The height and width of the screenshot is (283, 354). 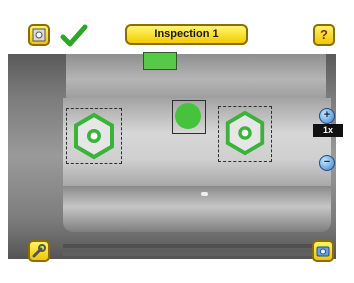 What do you see at coordinates (197, 246) in the screenshot?
I see `part-groove` at bounding box center [197, 246].